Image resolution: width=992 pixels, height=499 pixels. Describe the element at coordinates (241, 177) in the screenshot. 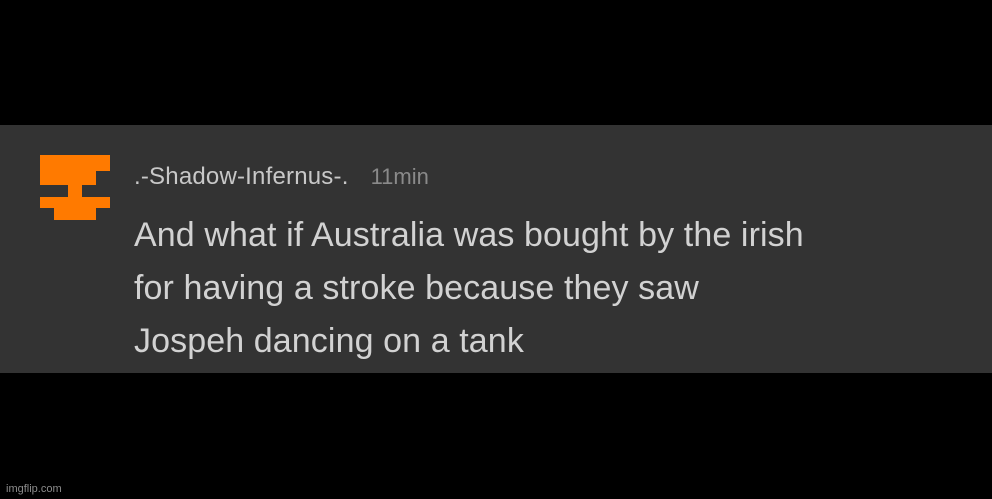

I see `username: .-Shadow-Infernus-.` at that location.